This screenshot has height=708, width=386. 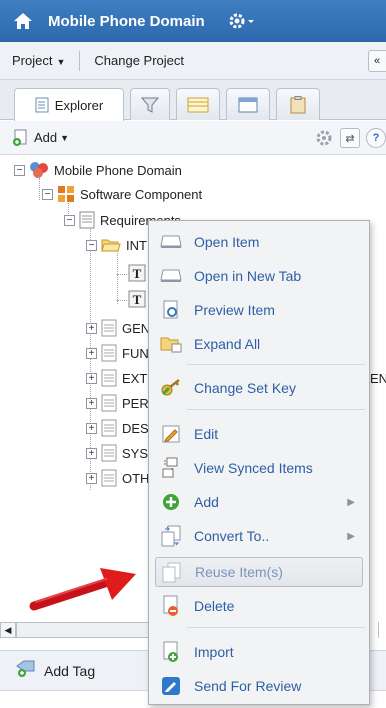 I want to click on menu-item-label: Send For Review, so click(x=248, y=686).